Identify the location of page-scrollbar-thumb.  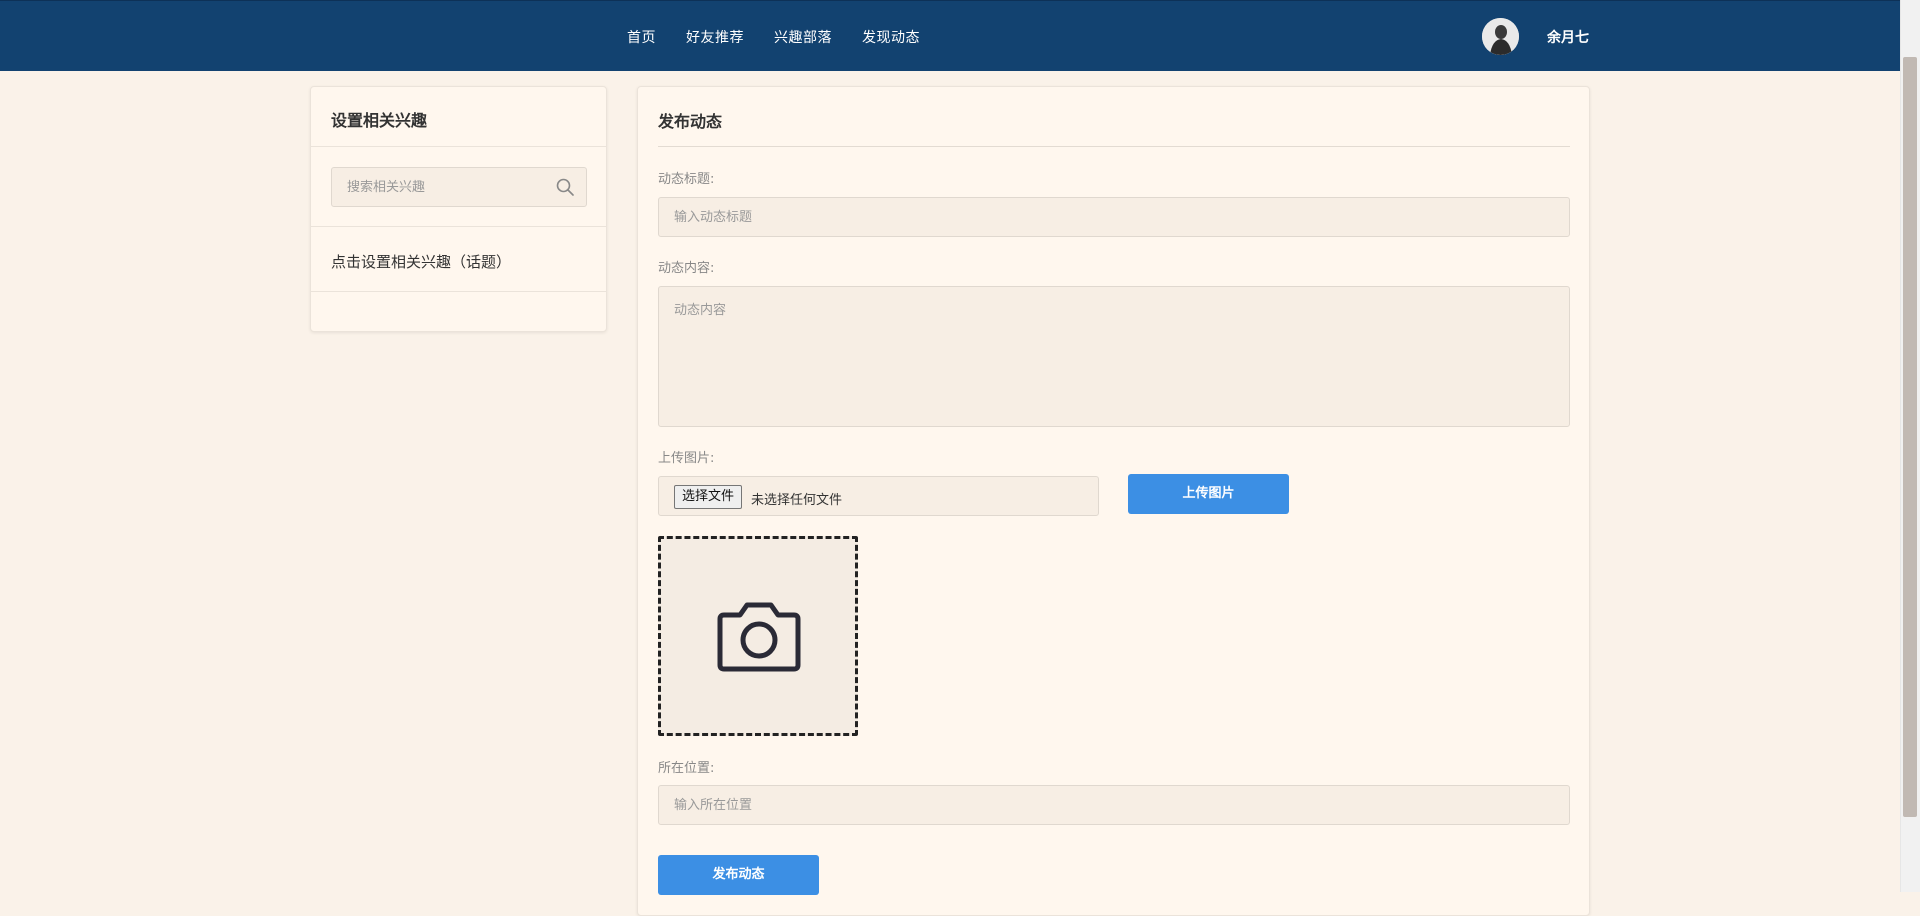
(1910, 437).